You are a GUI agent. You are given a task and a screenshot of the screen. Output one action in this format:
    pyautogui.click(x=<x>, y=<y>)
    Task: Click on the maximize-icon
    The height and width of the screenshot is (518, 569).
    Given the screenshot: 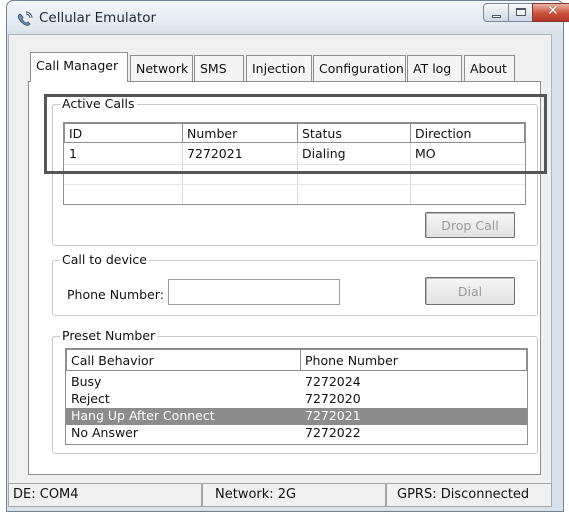 What is the action you would take?
    pyautogui.click(x=521, y=12)
    